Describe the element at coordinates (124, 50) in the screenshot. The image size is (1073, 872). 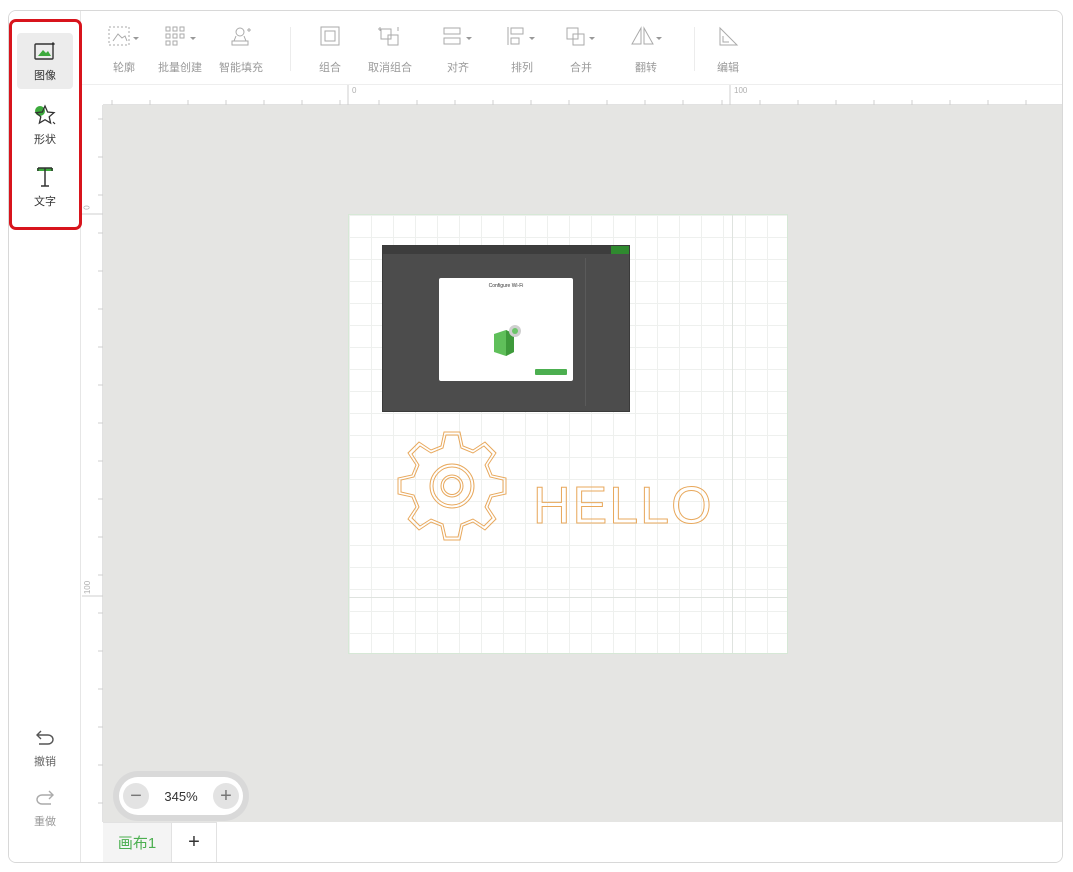
I see `toolbar-outline-button: 轮廓` at that location.